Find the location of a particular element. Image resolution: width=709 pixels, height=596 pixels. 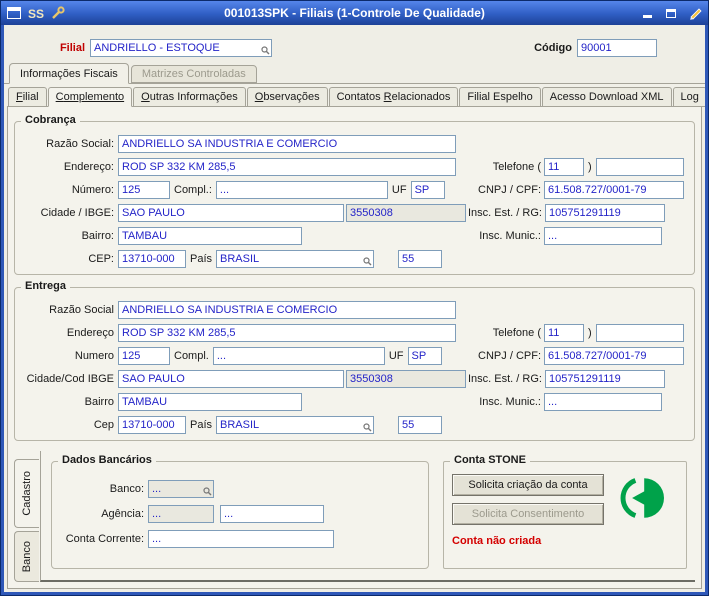

wrench-icon is located at coordinates (58, 12).